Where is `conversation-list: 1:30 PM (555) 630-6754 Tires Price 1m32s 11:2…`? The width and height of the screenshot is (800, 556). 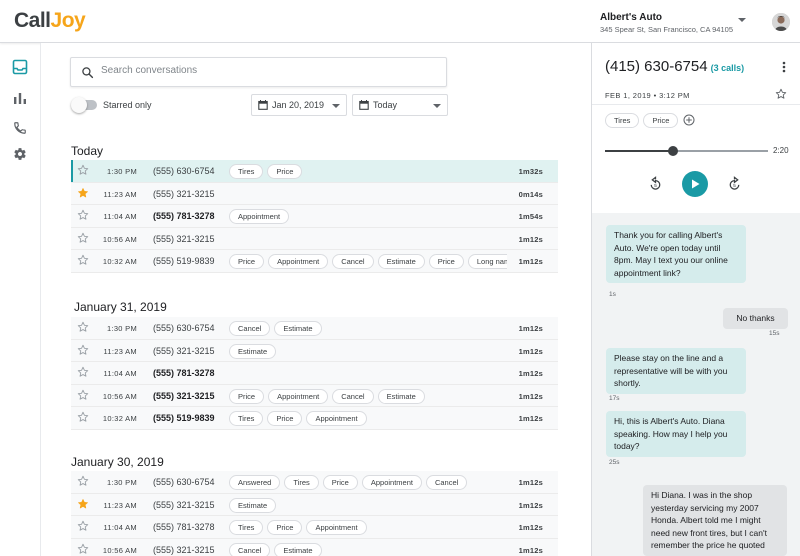 conversation-list: 1:30 PM (555) 630-6754 Tires Price 1m32s 11:2… is located at coordinates (314, 216).